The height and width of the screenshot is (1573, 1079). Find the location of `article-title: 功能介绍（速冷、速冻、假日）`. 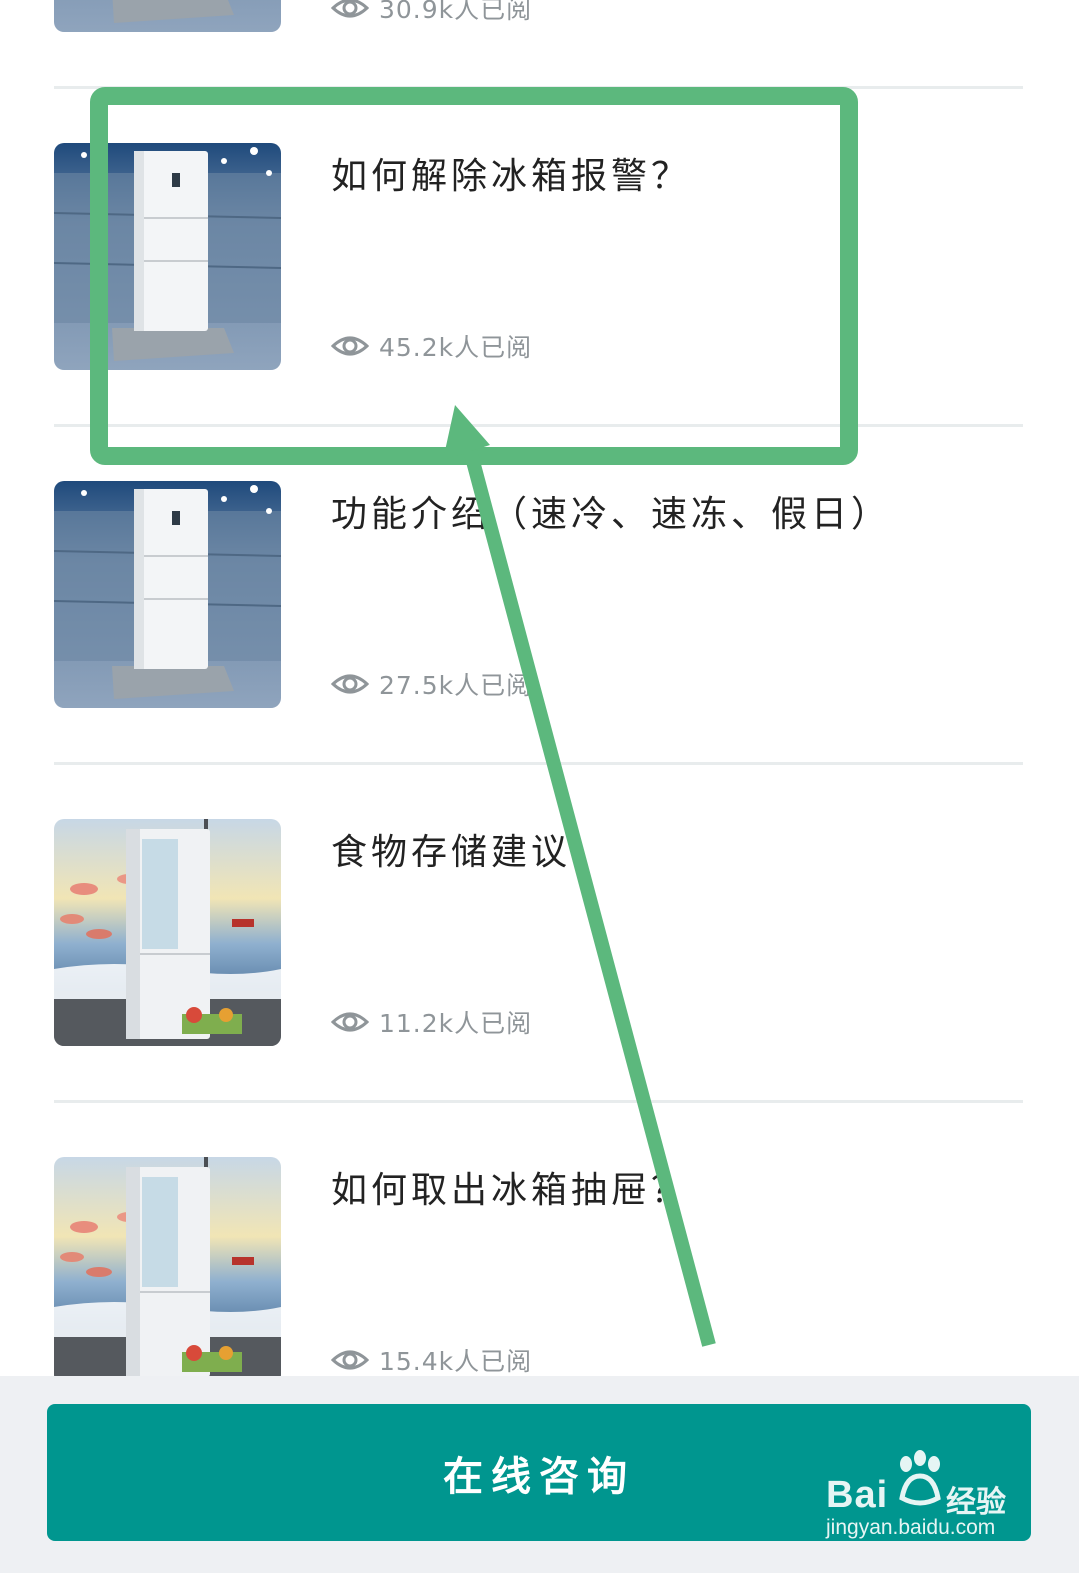

article-title: 功能介绍（速冷、速冻、假日） is located at coordinates (611, 514).